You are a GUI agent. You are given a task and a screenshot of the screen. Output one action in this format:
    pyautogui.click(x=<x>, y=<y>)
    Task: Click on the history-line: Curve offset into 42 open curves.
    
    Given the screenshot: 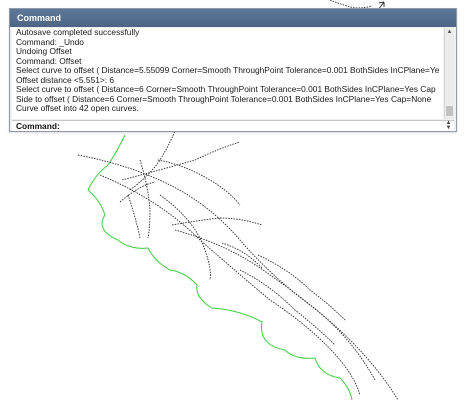 What is the action you would take?
    pyautogui.click(x=77, y=108)
    